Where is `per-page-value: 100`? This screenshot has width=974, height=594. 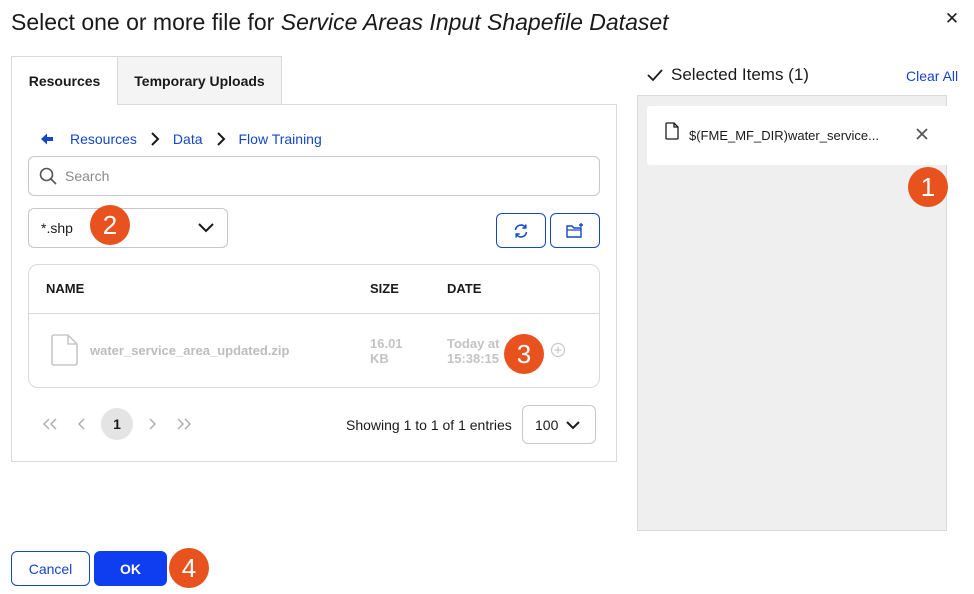
per-page-value: 100 is located at coordinates (547, 424).